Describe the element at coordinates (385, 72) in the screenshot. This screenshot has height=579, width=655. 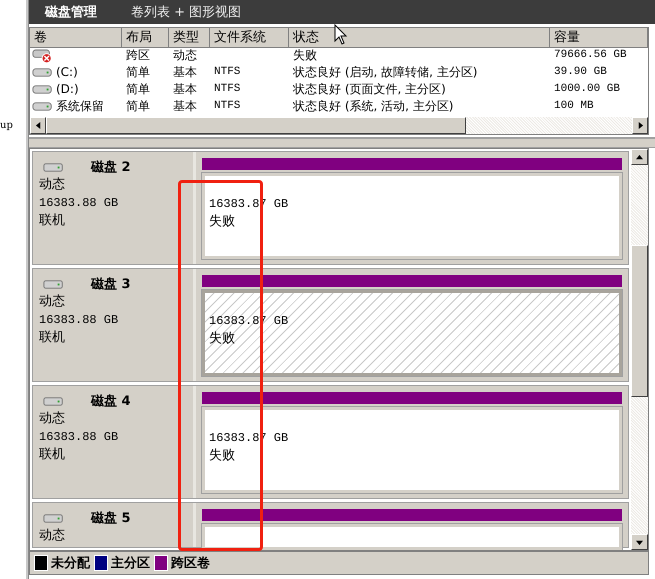
I see `table-cell-text: 状态良好 (启动, 故障转储, 主分区)` at that location.